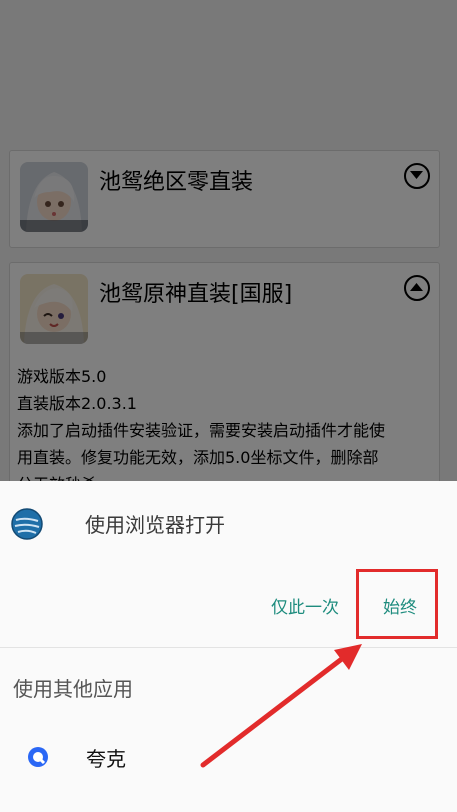 The image size is (457, 812). What do you see at coordinates (73, 689) in the screenshot?
I see `other-apps-label: 使用其他应用` at bounding box center [73, 689].